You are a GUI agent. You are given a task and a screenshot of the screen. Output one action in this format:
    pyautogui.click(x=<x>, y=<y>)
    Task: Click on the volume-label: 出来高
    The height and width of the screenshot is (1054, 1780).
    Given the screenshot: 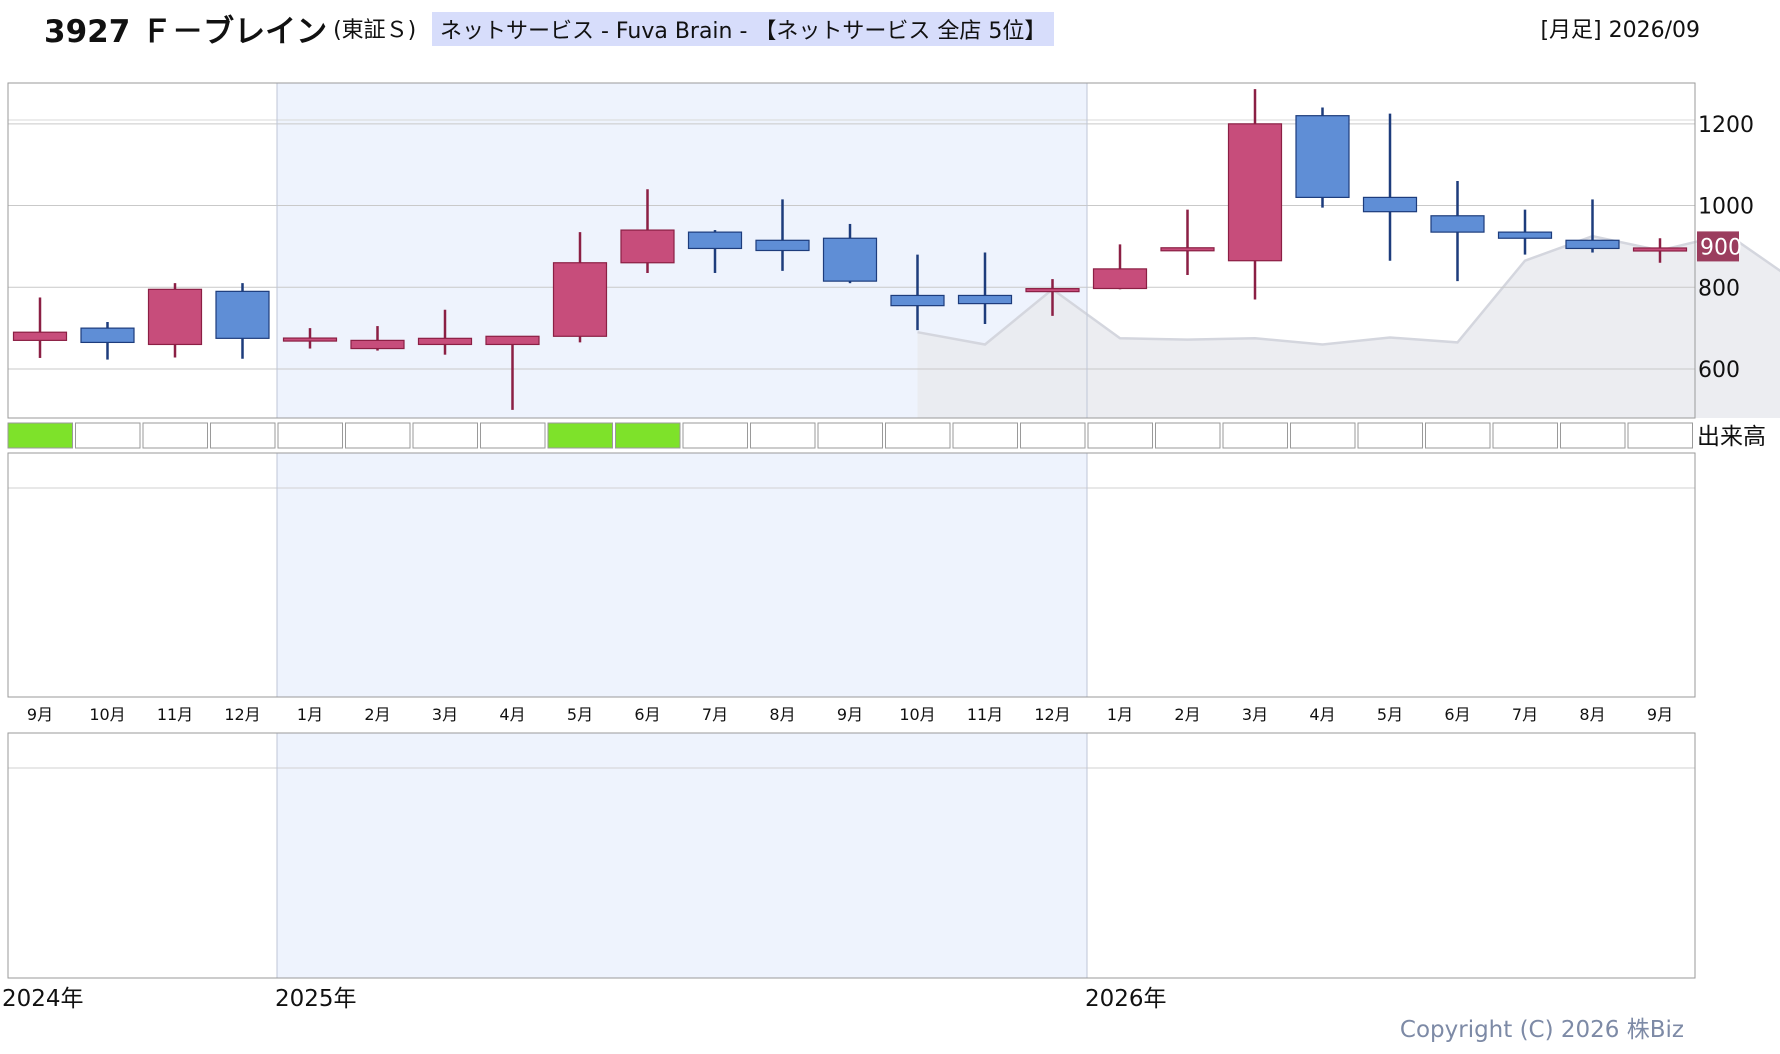 What is the action you would take?
    pyautogui.click(x=1731, y=437)
    